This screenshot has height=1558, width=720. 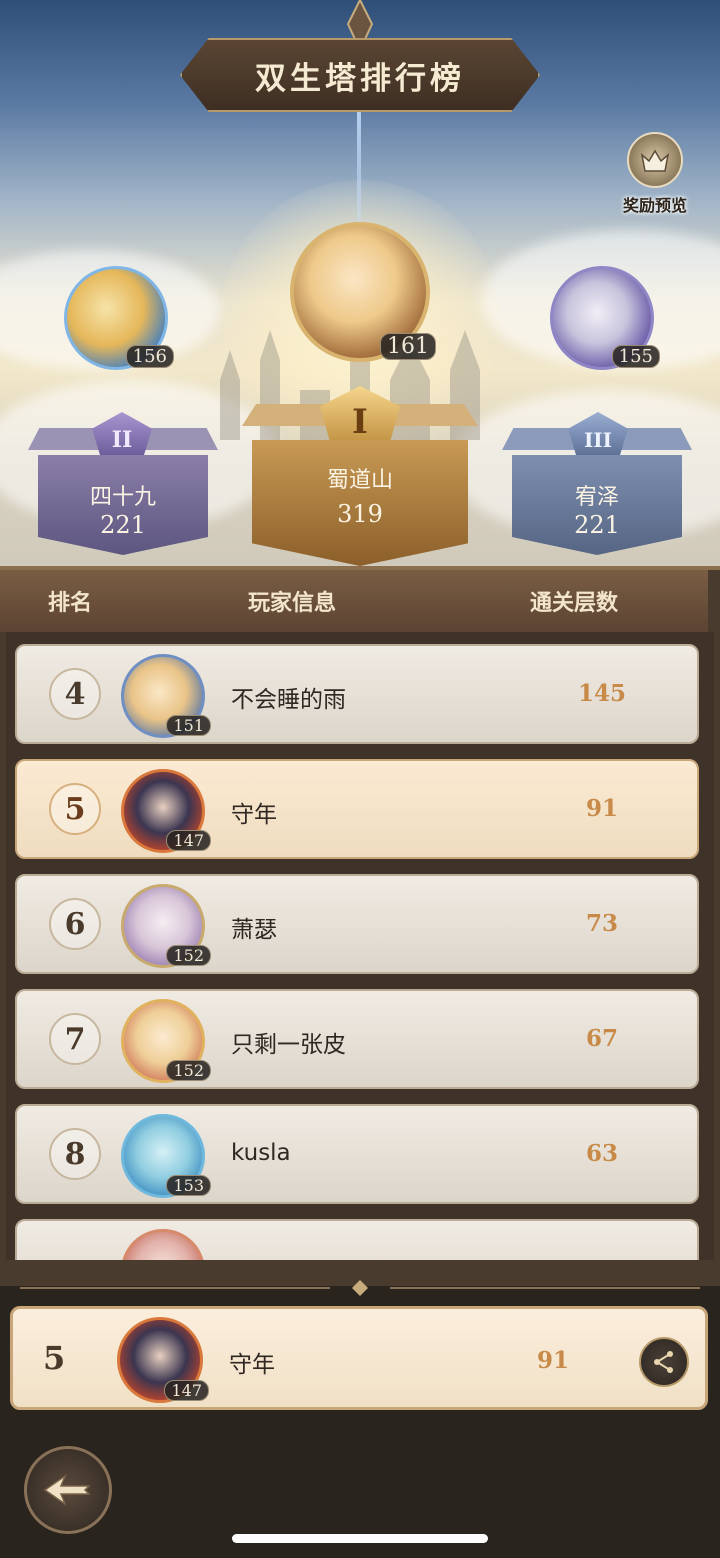 What do you see at coordinates (70, 603) in the screenshot?
I see `column-rank: 排名` at bounding box center [70, 603].